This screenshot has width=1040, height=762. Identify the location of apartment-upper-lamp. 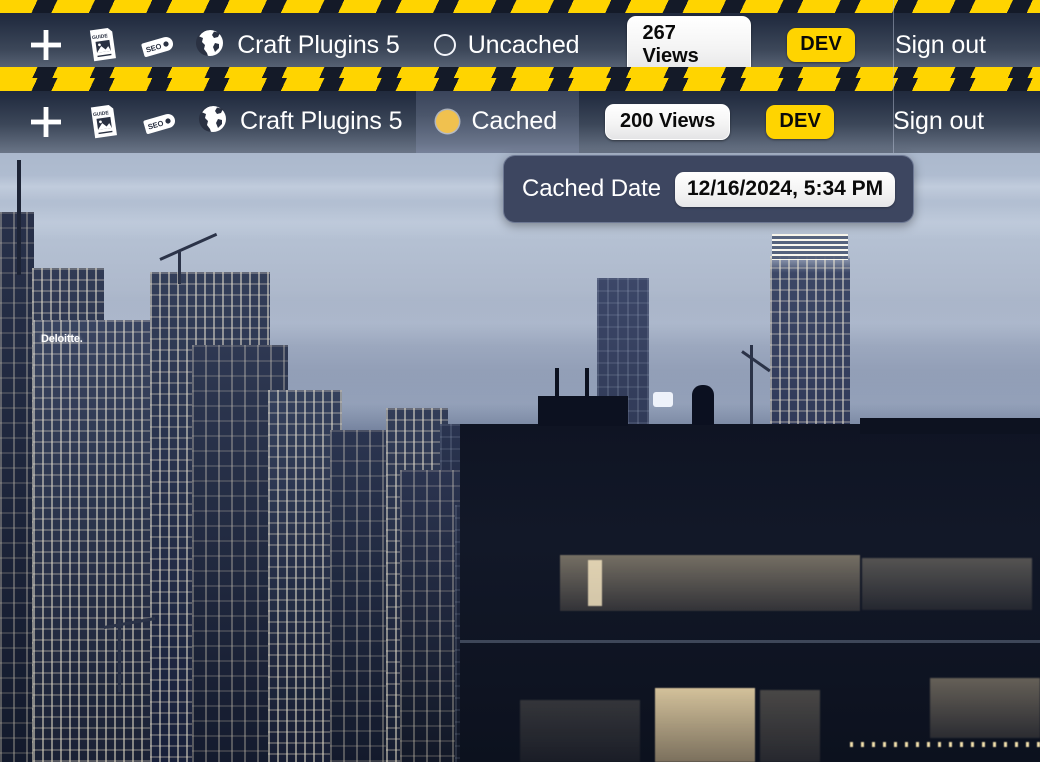
(595, 583).